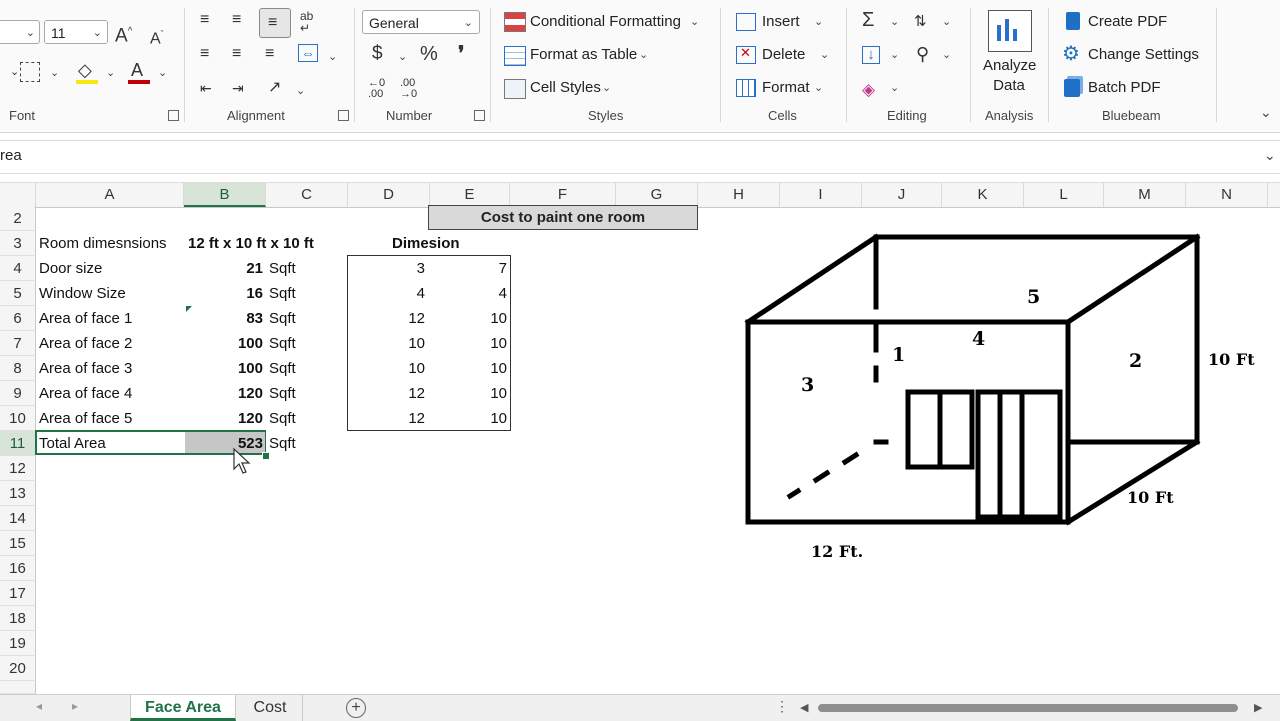 Image resolution: width=1280 pixels, height=721 pixels. What do you see at coordinates (515, 89) in the screenshot?
I see `cell-styles-icon` at bounding box center [515, 89].